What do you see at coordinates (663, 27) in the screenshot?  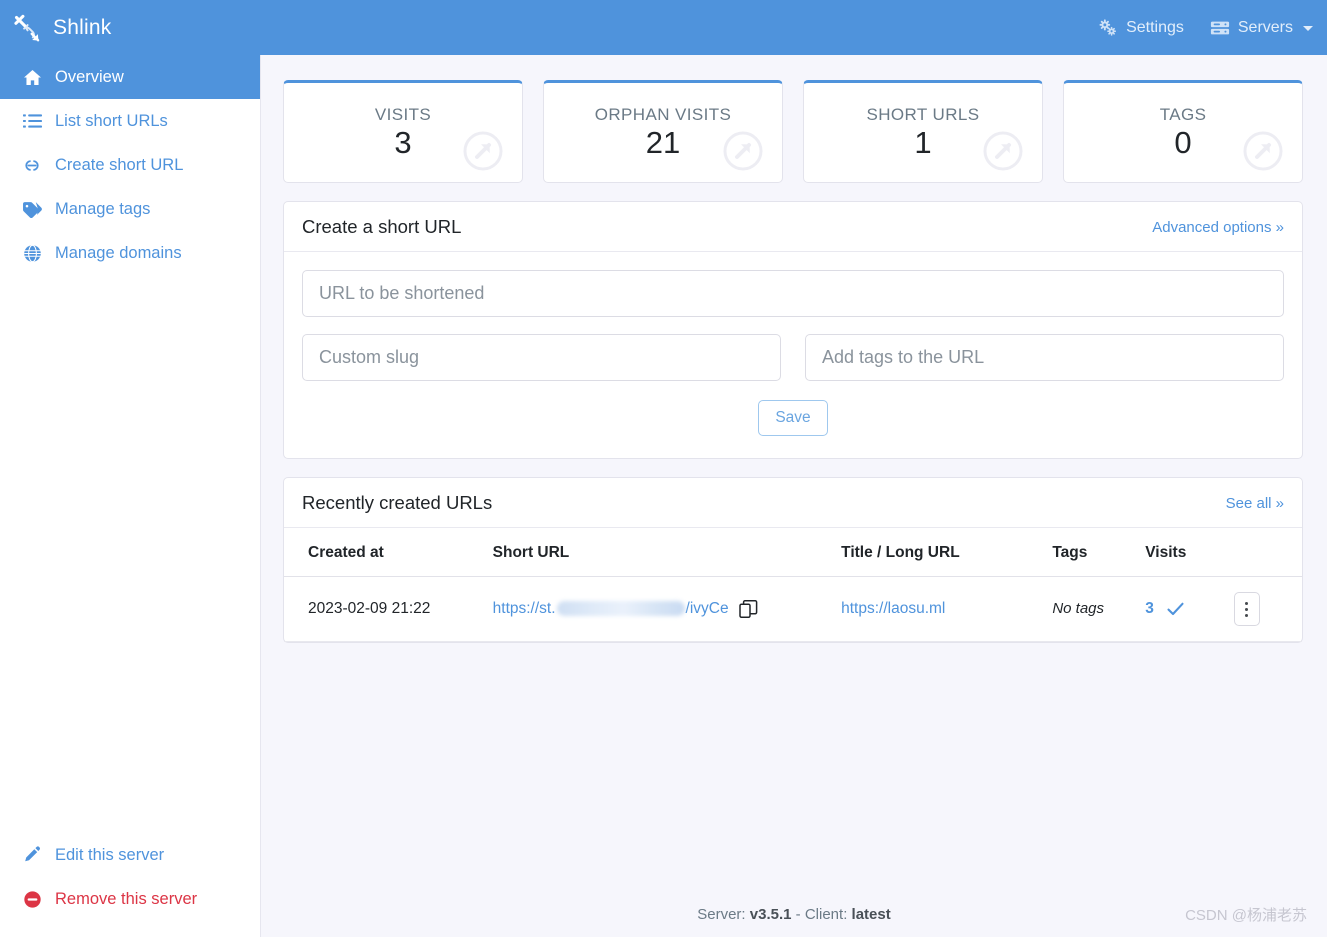 I see `app-header: Shlink Settings Servers` at bounding box center [663, 27].